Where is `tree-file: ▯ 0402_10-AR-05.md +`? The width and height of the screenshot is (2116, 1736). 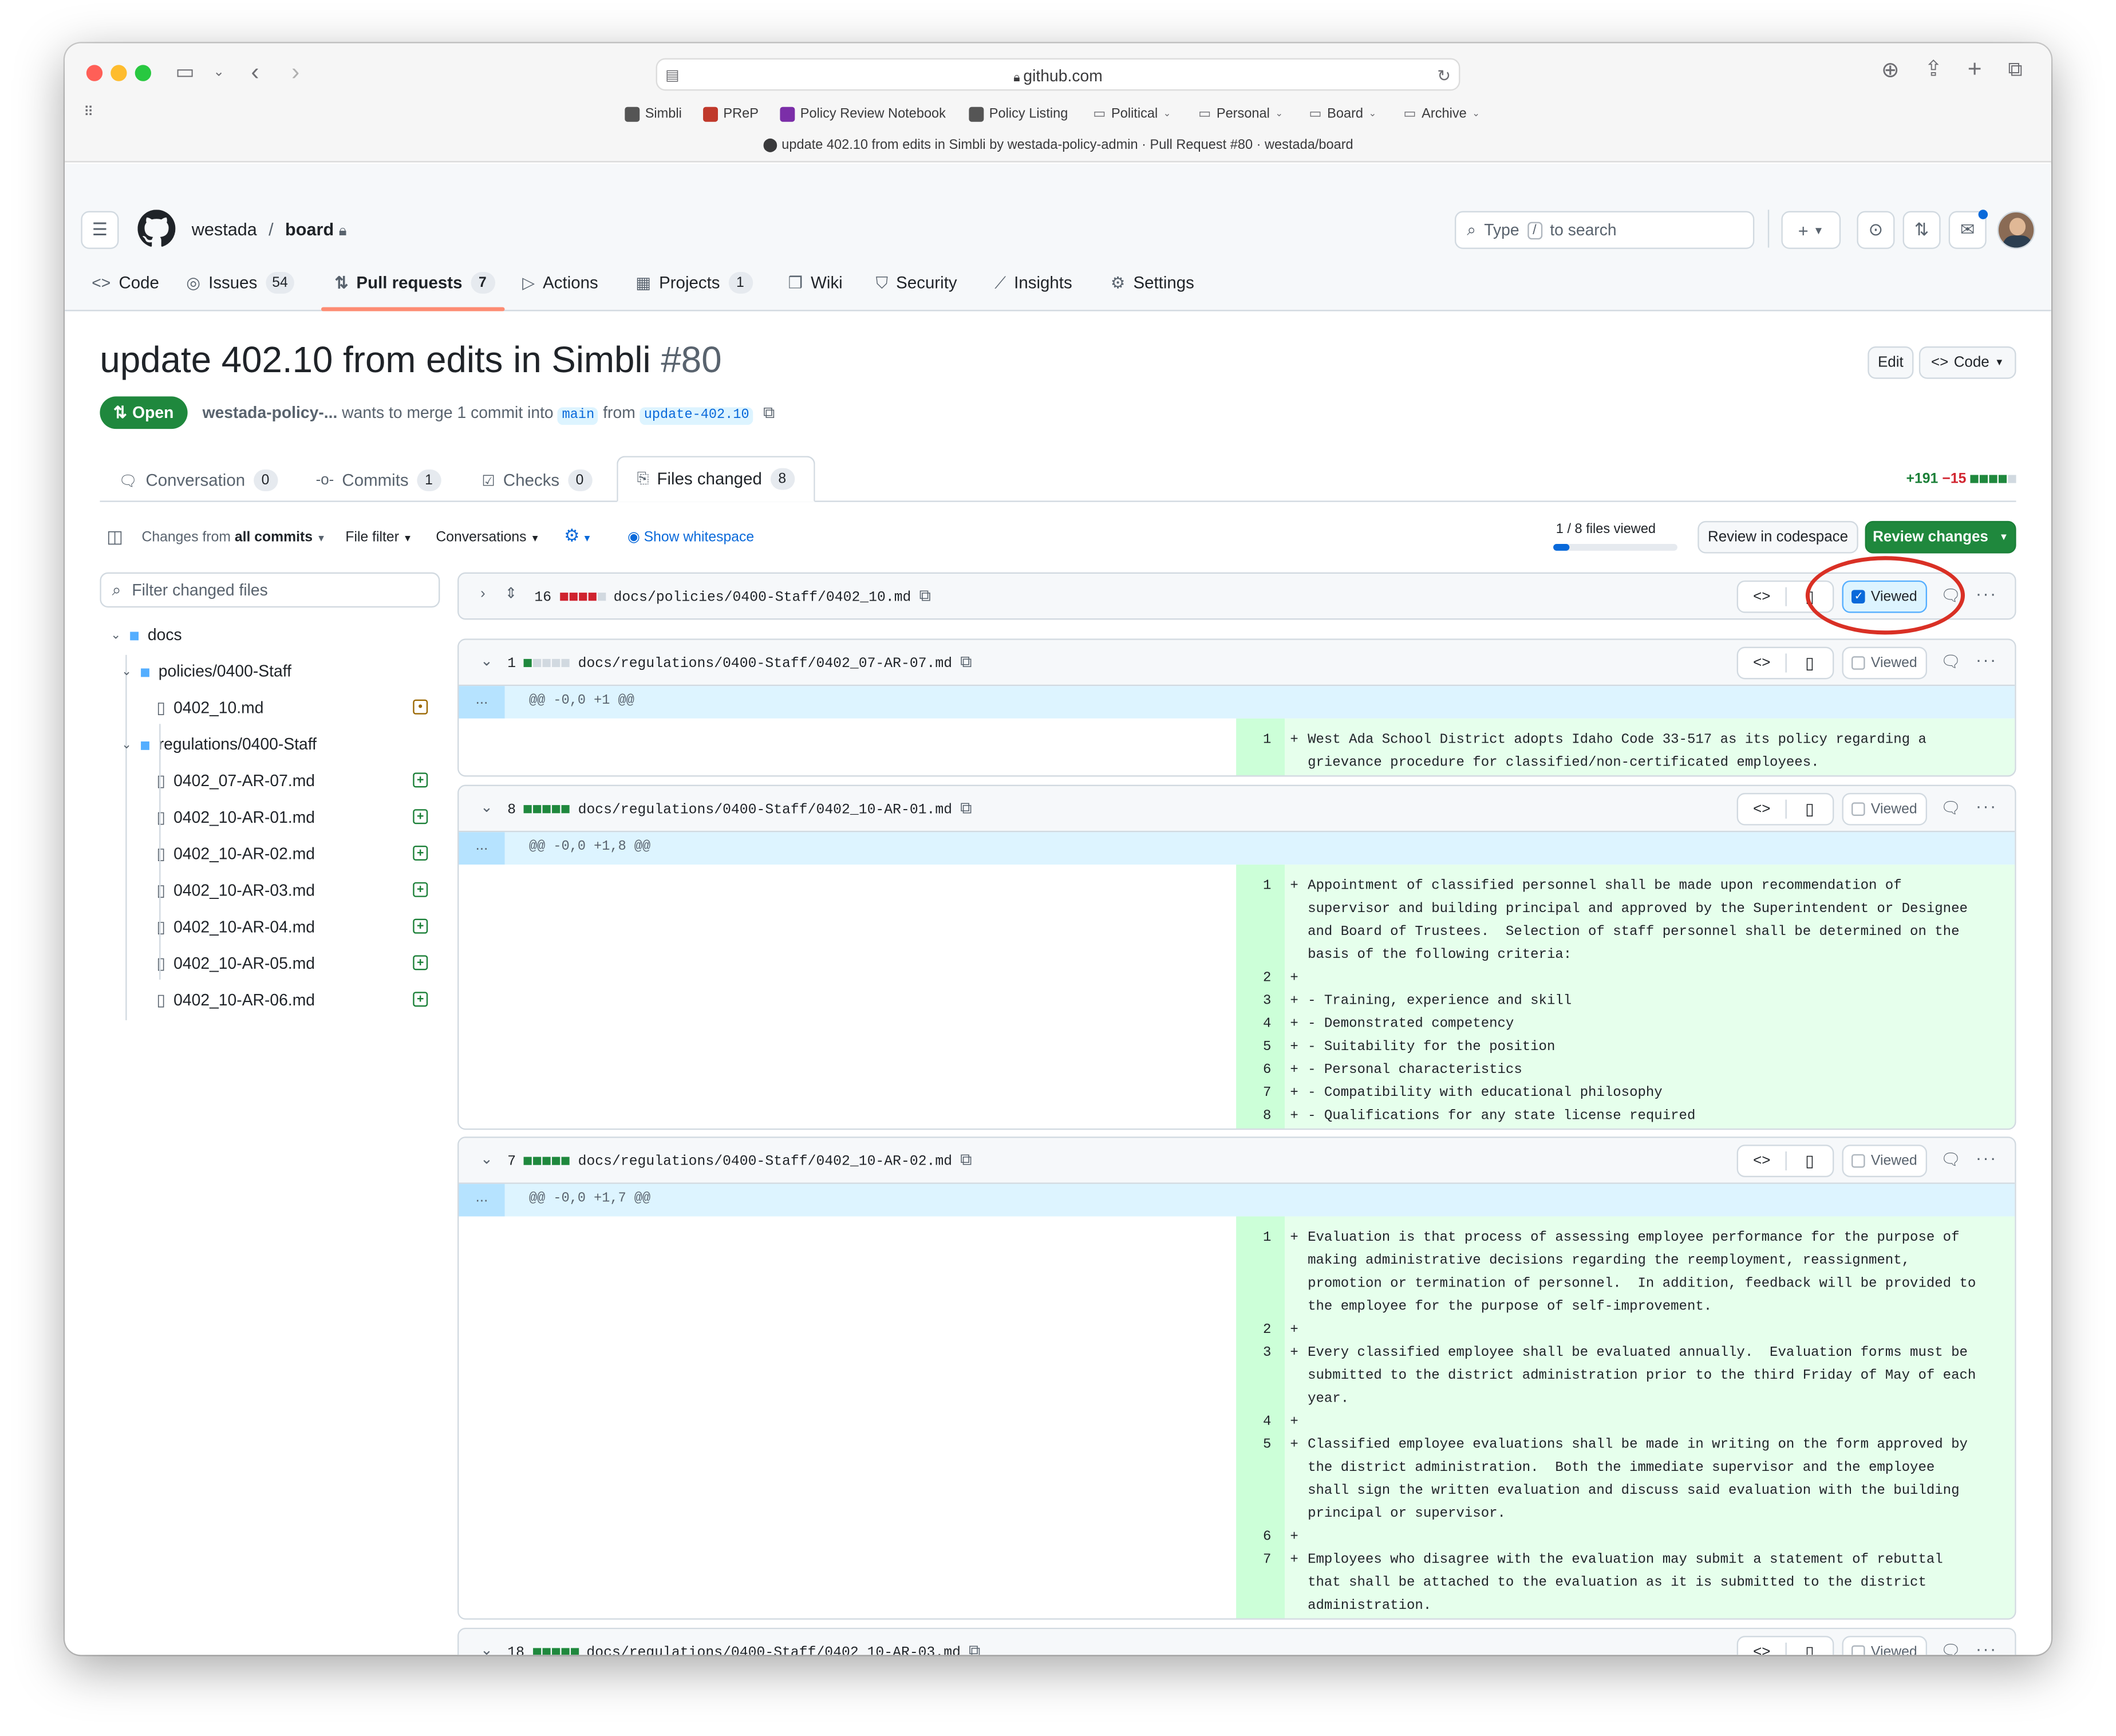 tree-file: ▯ 0402_10-AR-05.md + is located at coordinates (294, 964).